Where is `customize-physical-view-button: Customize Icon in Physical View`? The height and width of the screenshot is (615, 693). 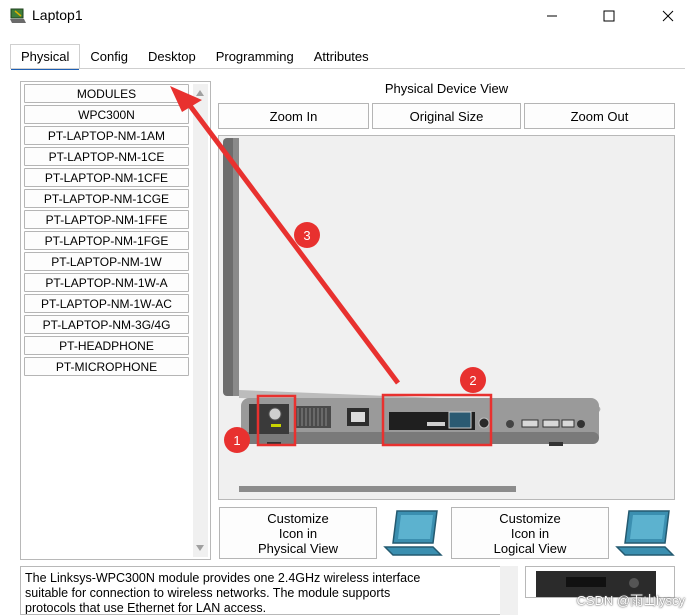 customize-physical-view-button: Customize Icon in Physical View is located at coordinates (298, 533).